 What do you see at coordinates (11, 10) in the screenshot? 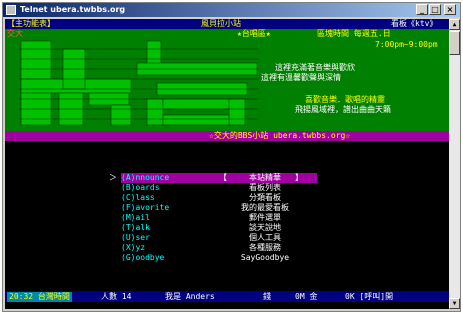
I see `telnet-app-icon` at bounding box center [11, 10].